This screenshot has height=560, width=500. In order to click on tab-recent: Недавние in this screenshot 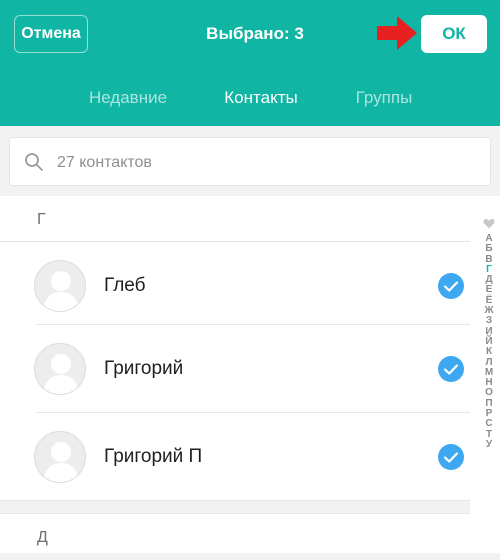, I will do `click(128, 98)`.